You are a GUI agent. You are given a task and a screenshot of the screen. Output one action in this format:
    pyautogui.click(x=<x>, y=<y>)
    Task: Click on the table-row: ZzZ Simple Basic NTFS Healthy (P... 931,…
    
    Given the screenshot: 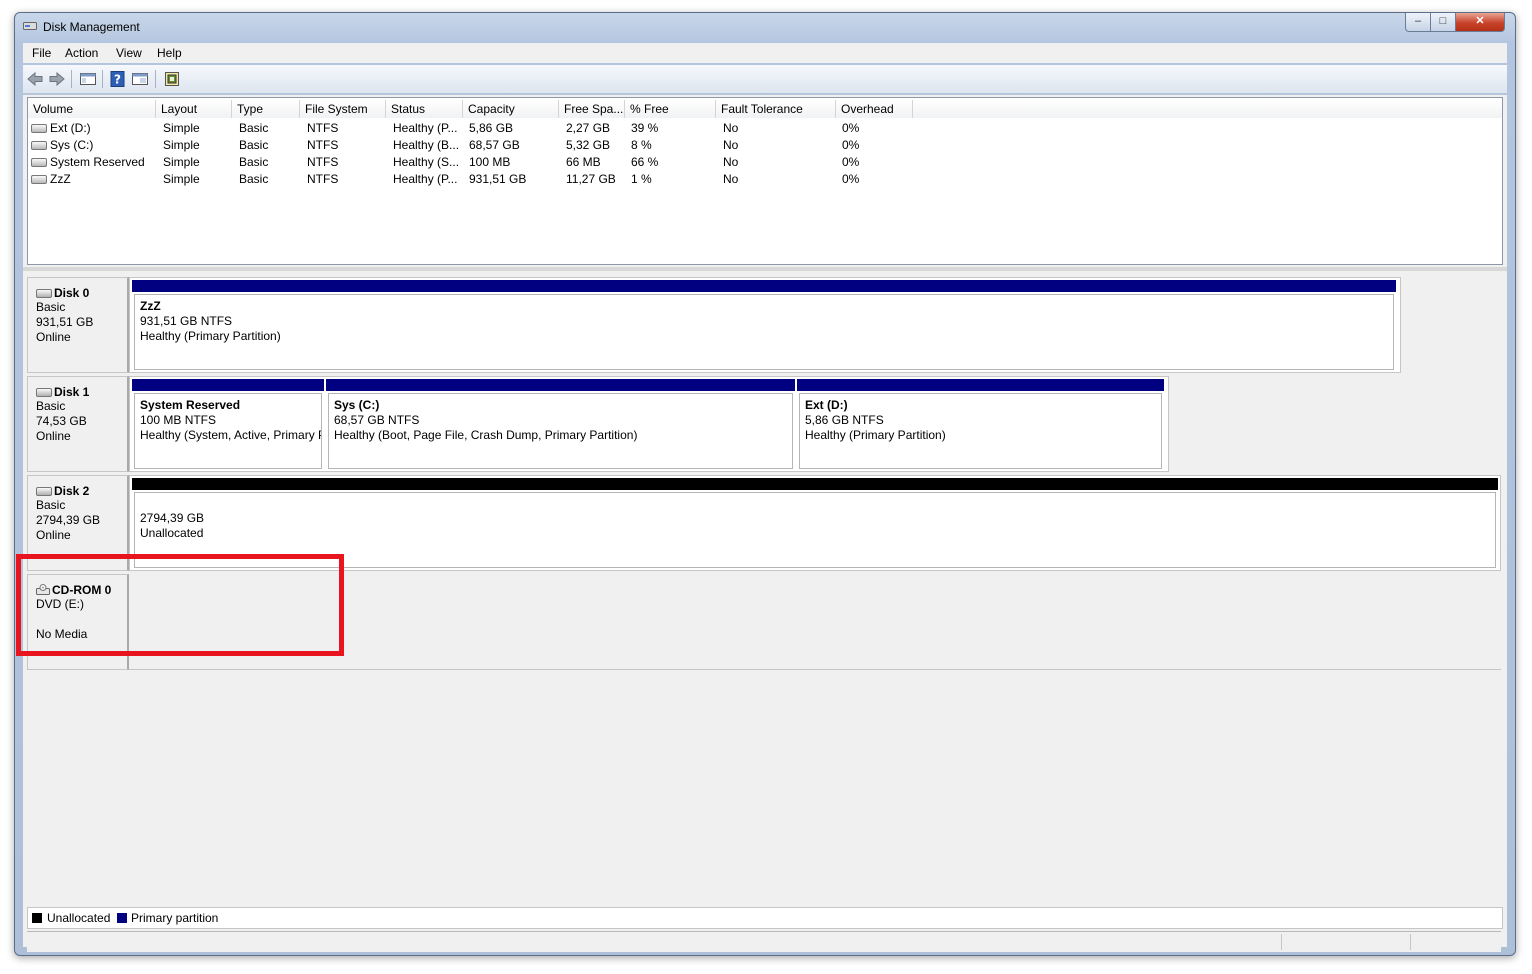 What is the action you would take?
    pyautogui.click(x=765, y=180)
    